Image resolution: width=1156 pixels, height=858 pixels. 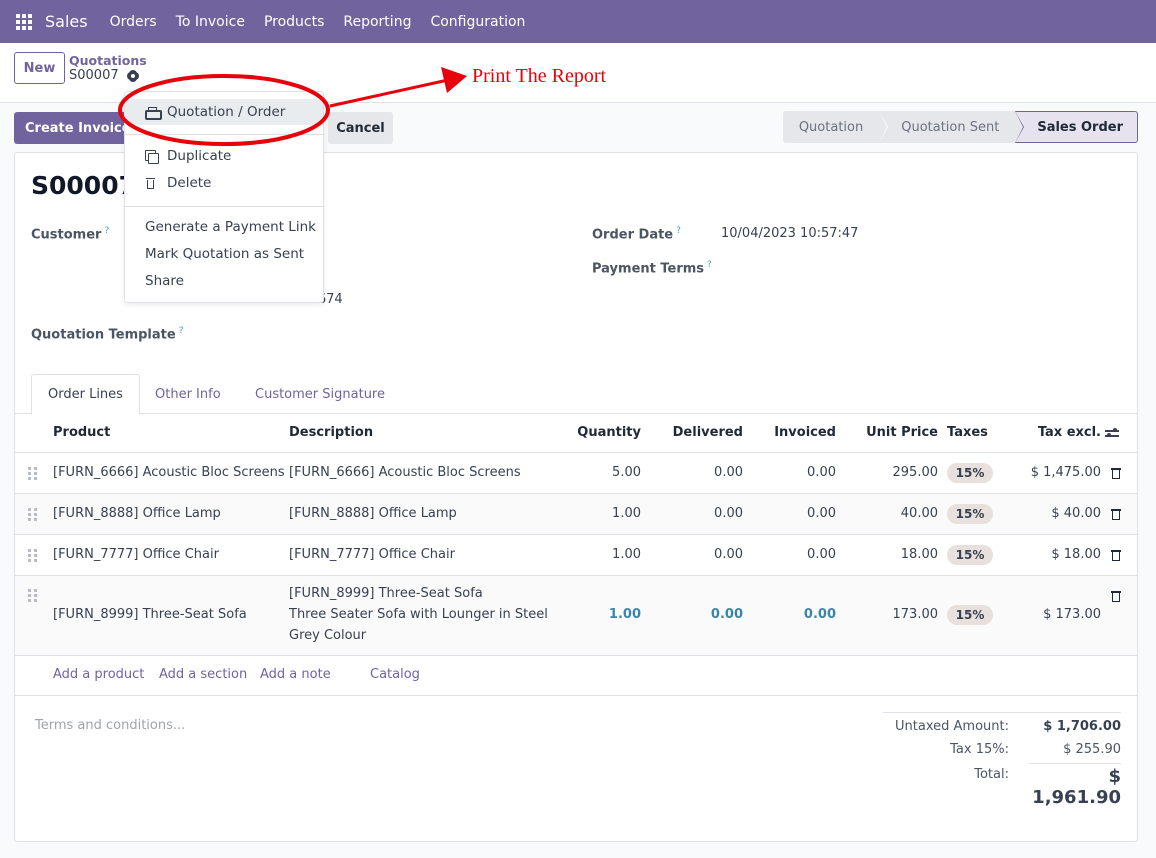 What do you see at coordinates (1076, 554) in the screenshot?
I see `subtotal-cell: $ 18.00` at bounding box center [1076, 554].